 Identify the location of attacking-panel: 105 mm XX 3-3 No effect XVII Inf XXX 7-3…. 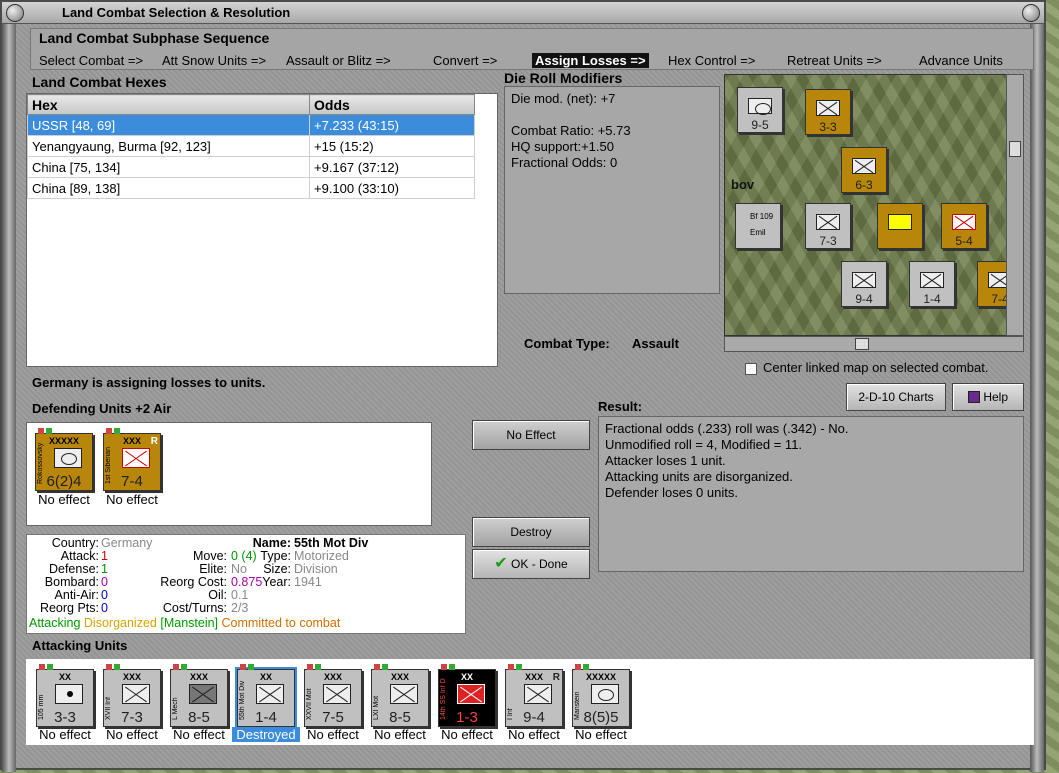
(530, 702).